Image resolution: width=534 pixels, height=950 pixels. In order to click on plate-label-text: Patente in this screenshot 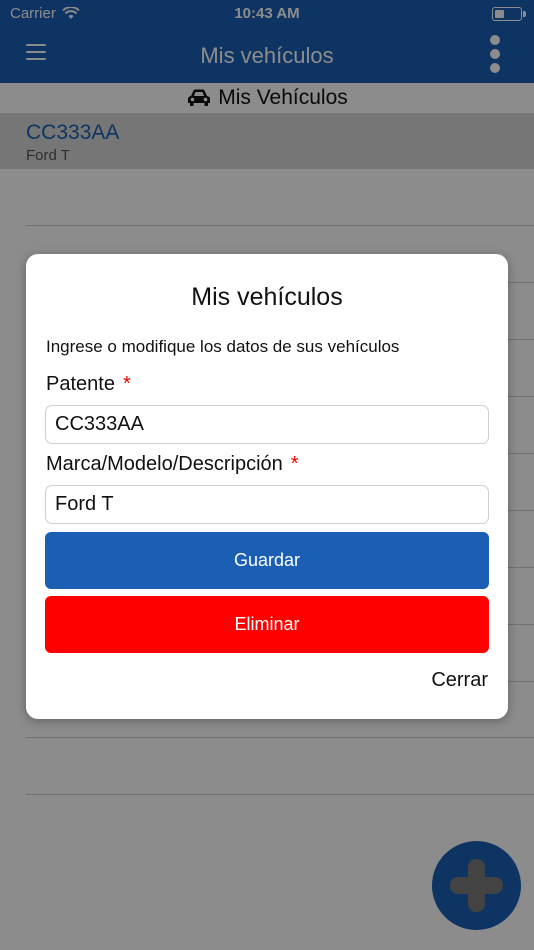, I will do `click(80, 384)`.